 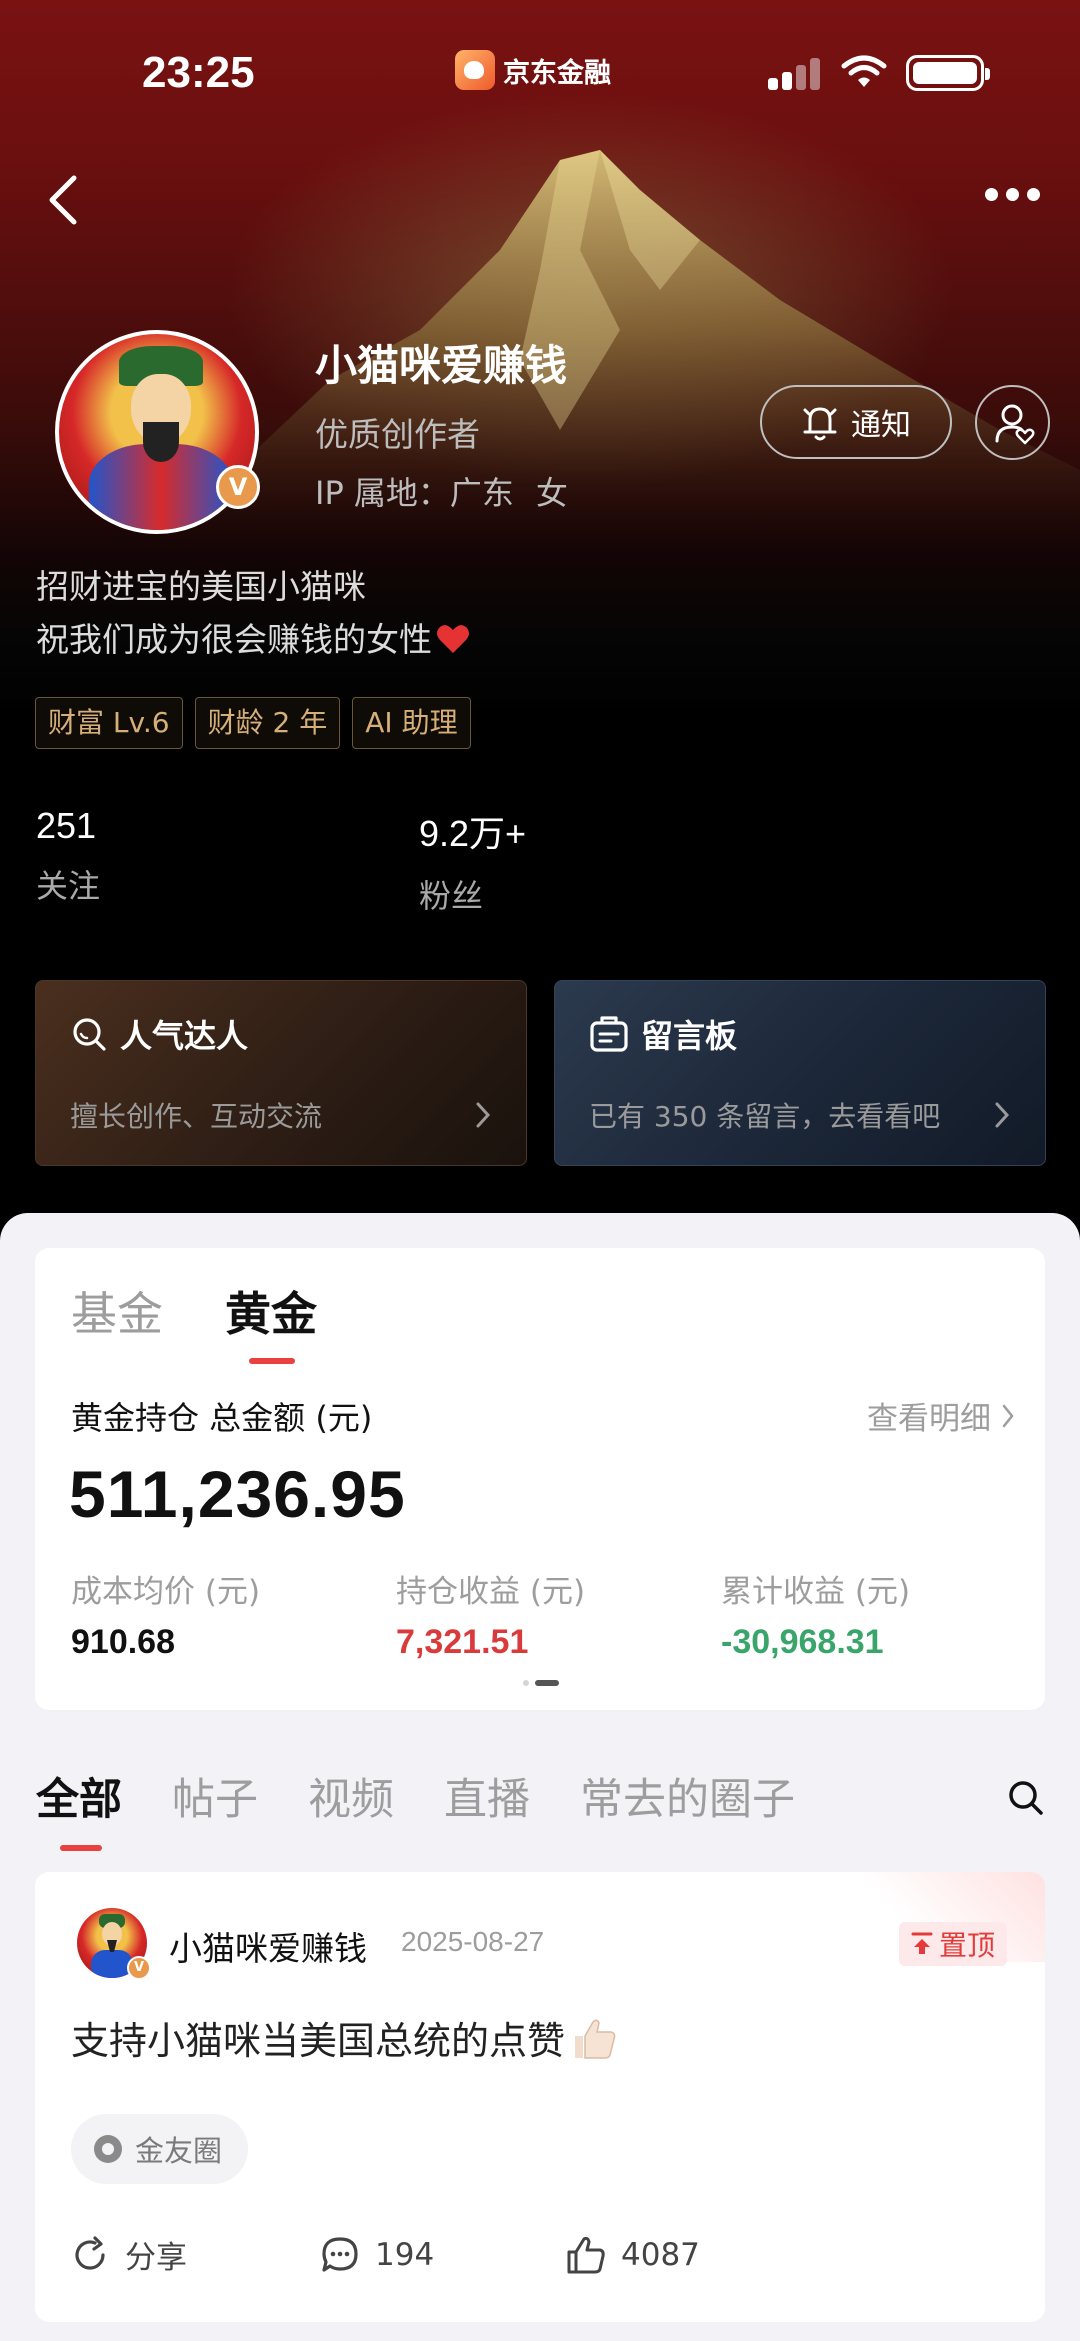 I want to click on more-options-icon, so click(x=1012, y=194).